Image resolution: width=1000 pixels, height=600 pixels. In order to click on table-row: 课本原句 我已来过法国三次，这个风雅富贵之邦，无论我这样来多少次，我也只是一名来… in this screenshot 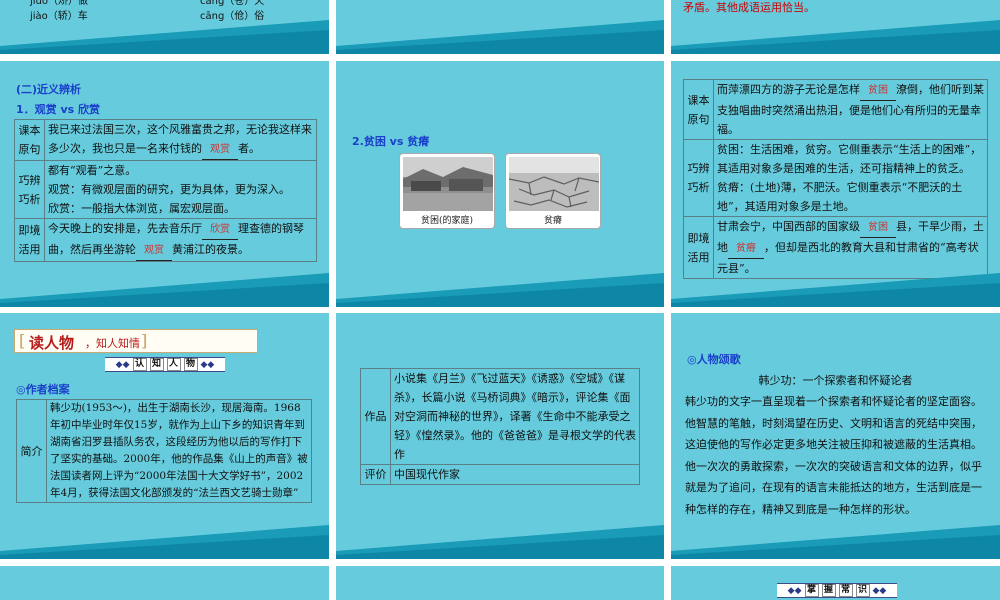, I will do `click(165, 140)`.